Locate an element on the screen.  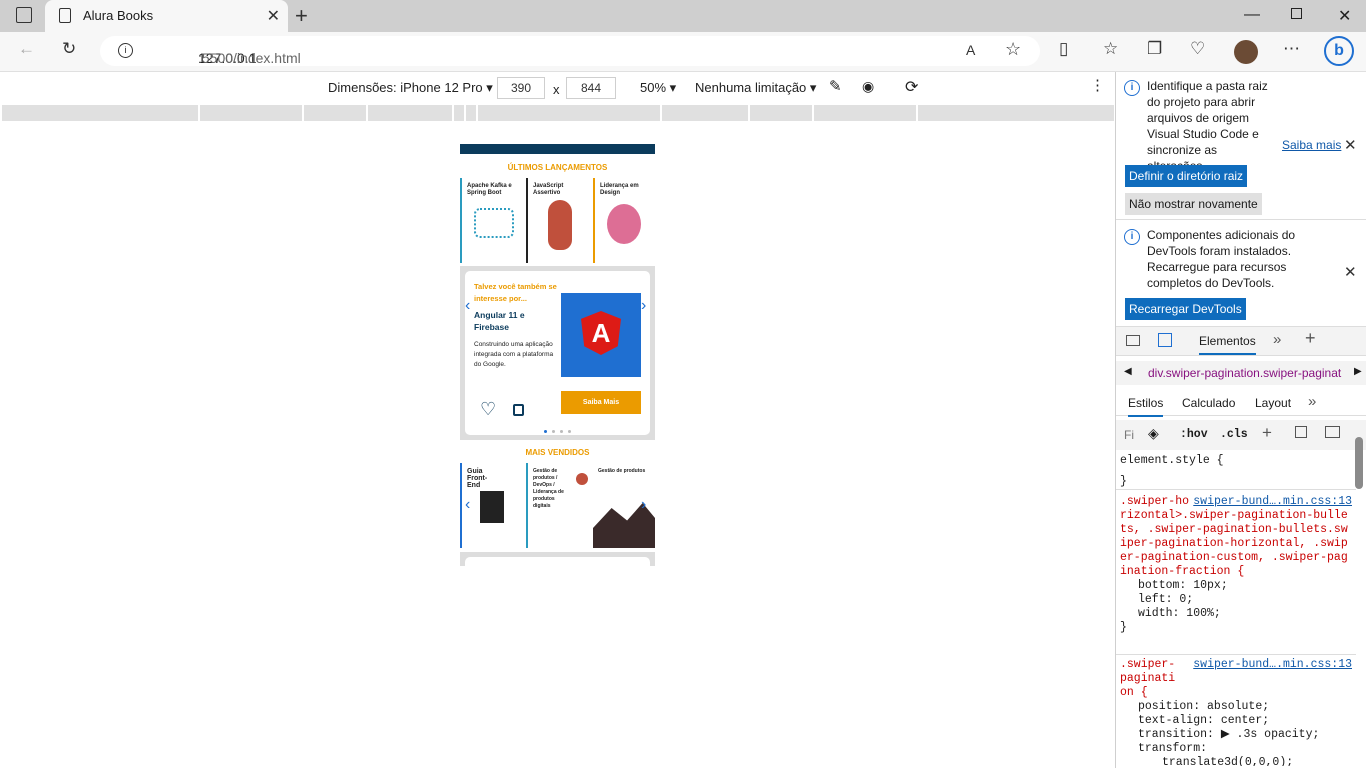
site-header is located at coordinates (557, 149).